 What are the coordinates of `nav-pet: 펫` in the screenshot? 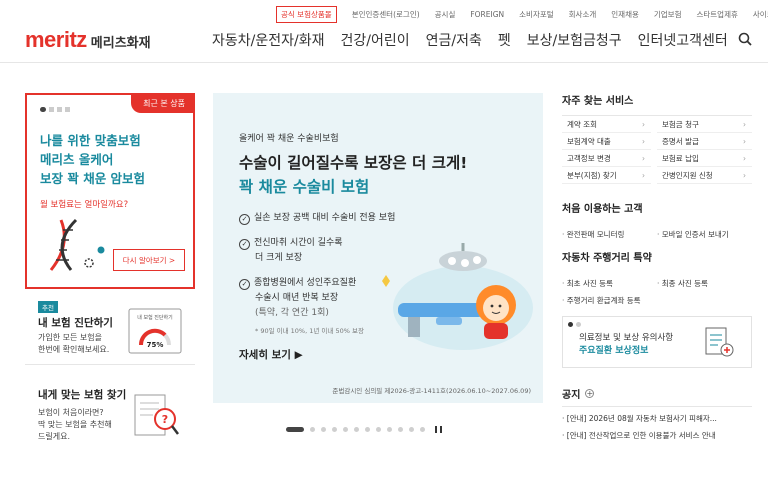 It's located at (504, 40).